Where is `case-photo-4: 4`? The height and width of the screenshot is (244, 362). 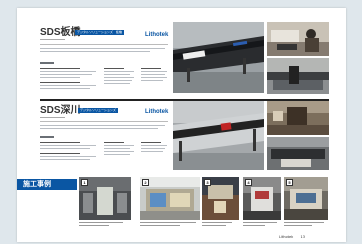 case-photo-4: 4 is located at coordinates (262, 198).